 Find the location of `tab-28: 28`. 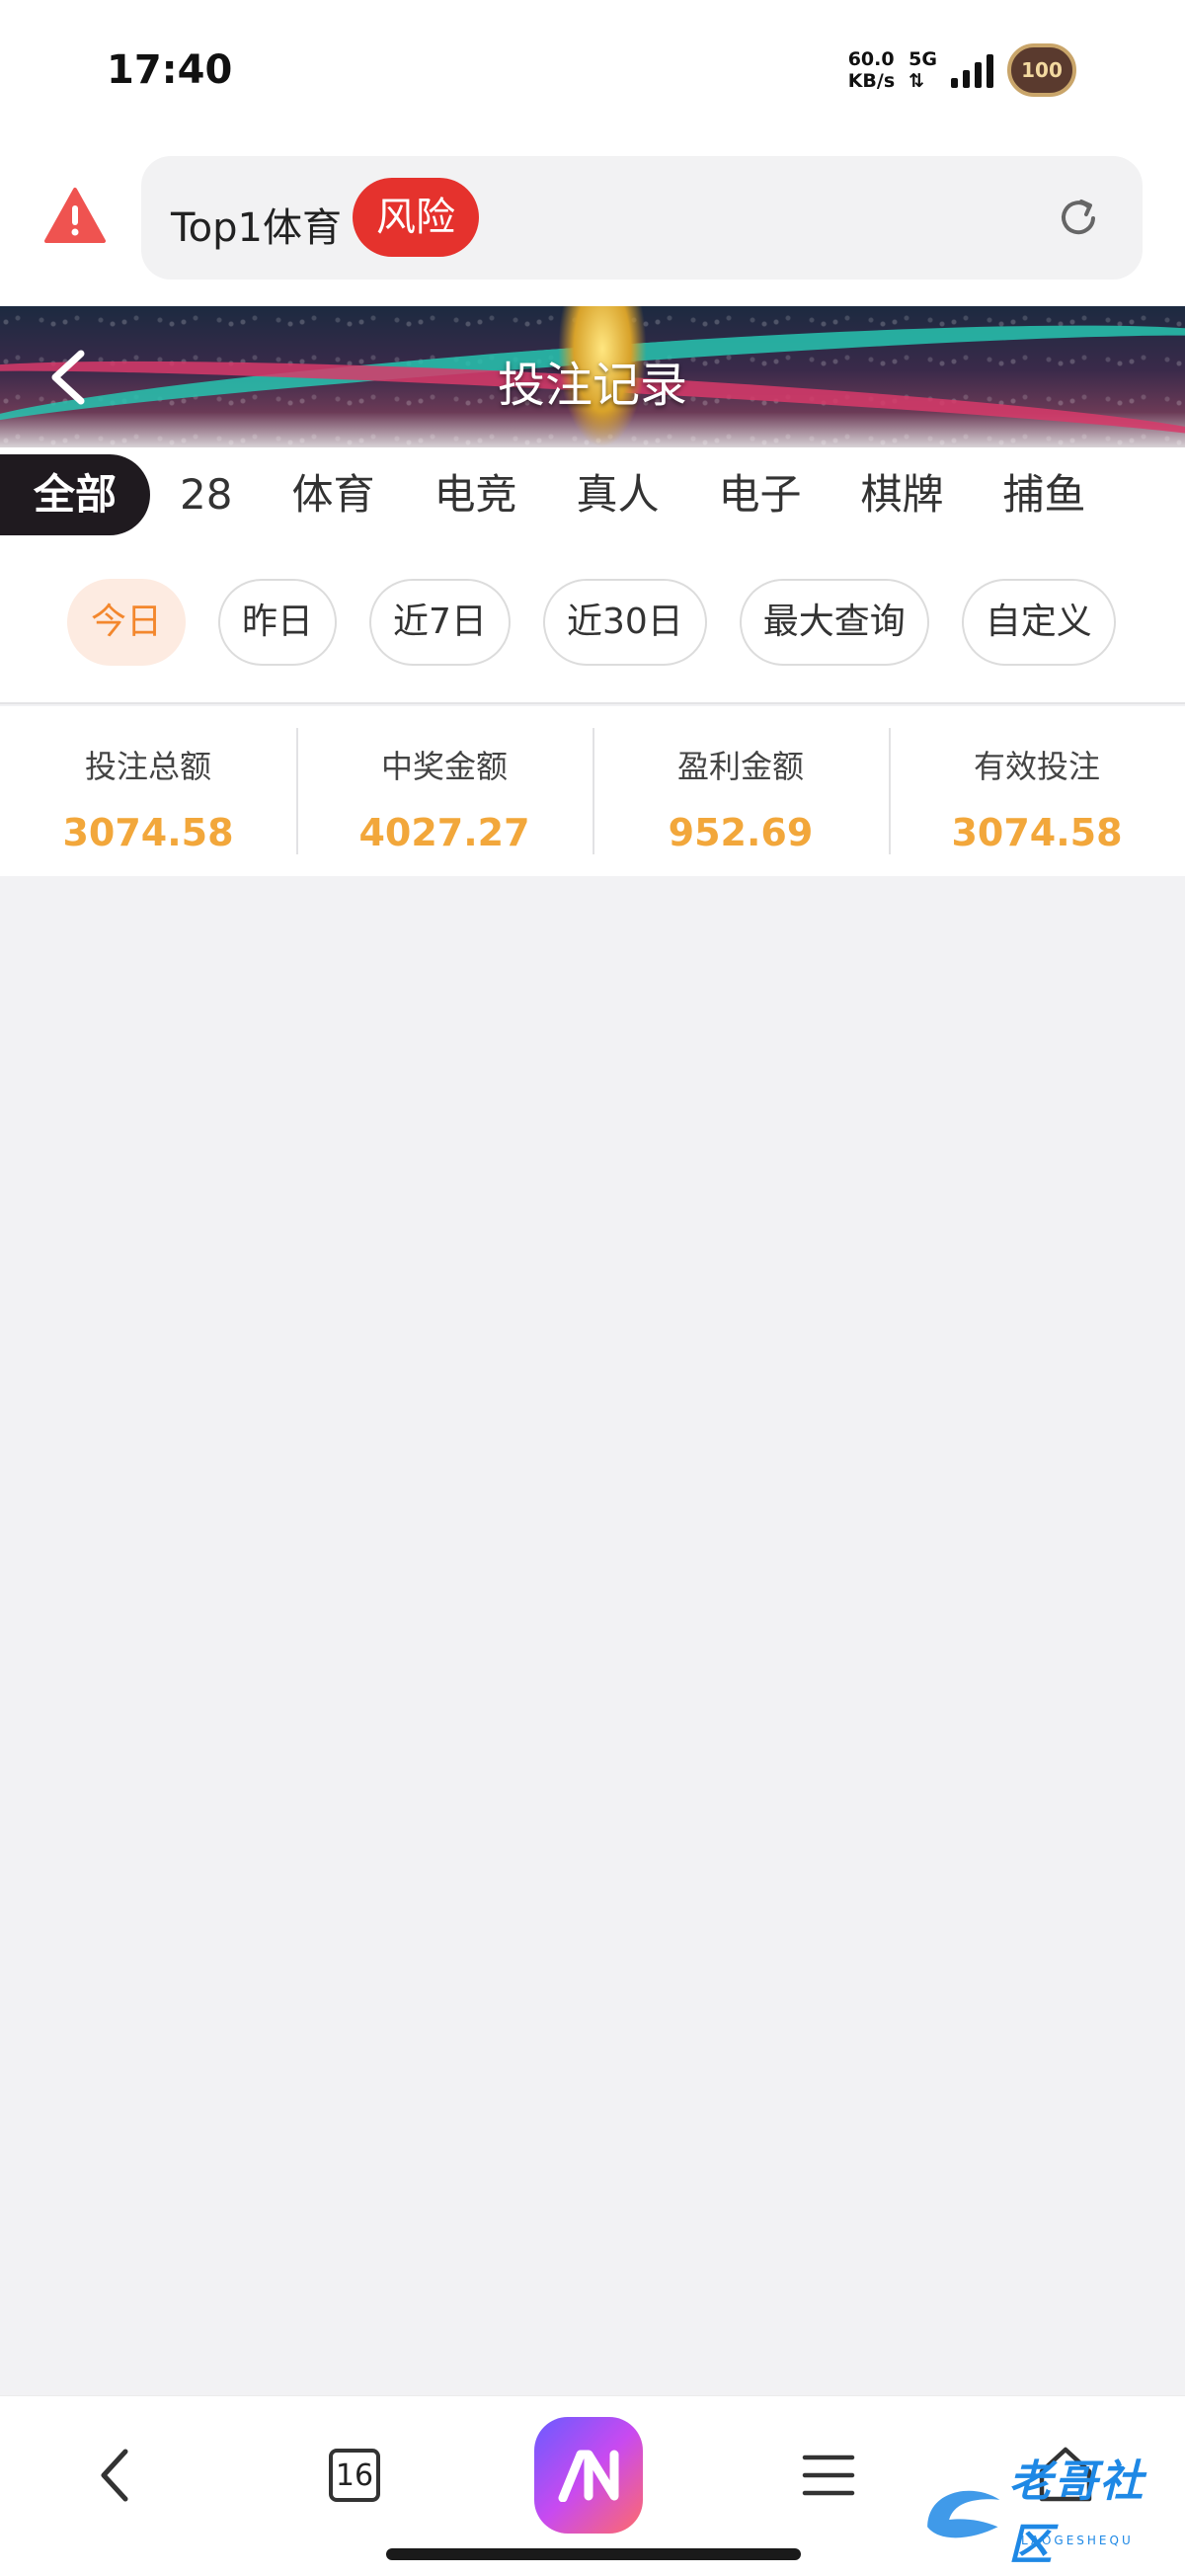

tab-28: 28 is located at coordinates (206, 494).